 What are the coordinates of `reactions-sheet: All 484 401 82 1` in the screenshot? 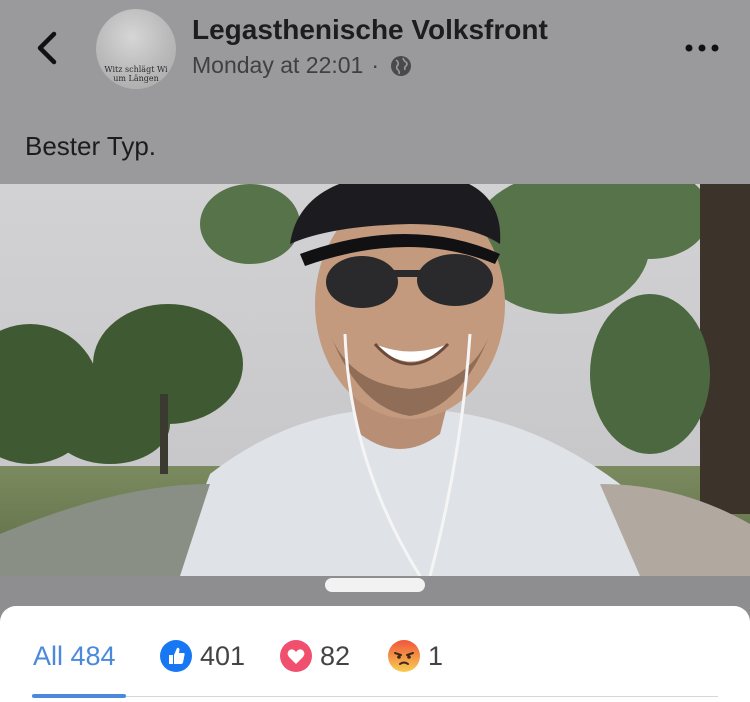 It's located at (375, 654).